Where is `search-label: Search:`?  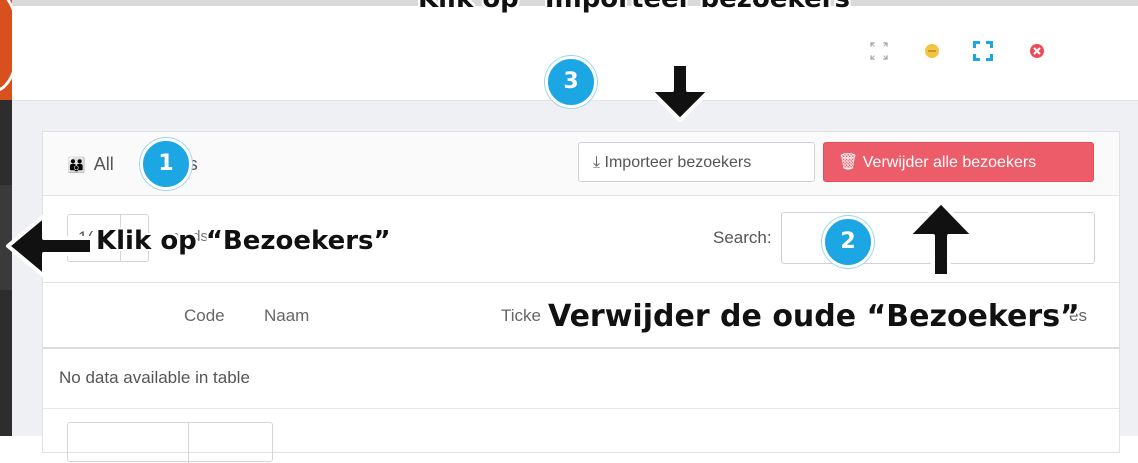 search-label: Search: is located at coordinates (742, 237).